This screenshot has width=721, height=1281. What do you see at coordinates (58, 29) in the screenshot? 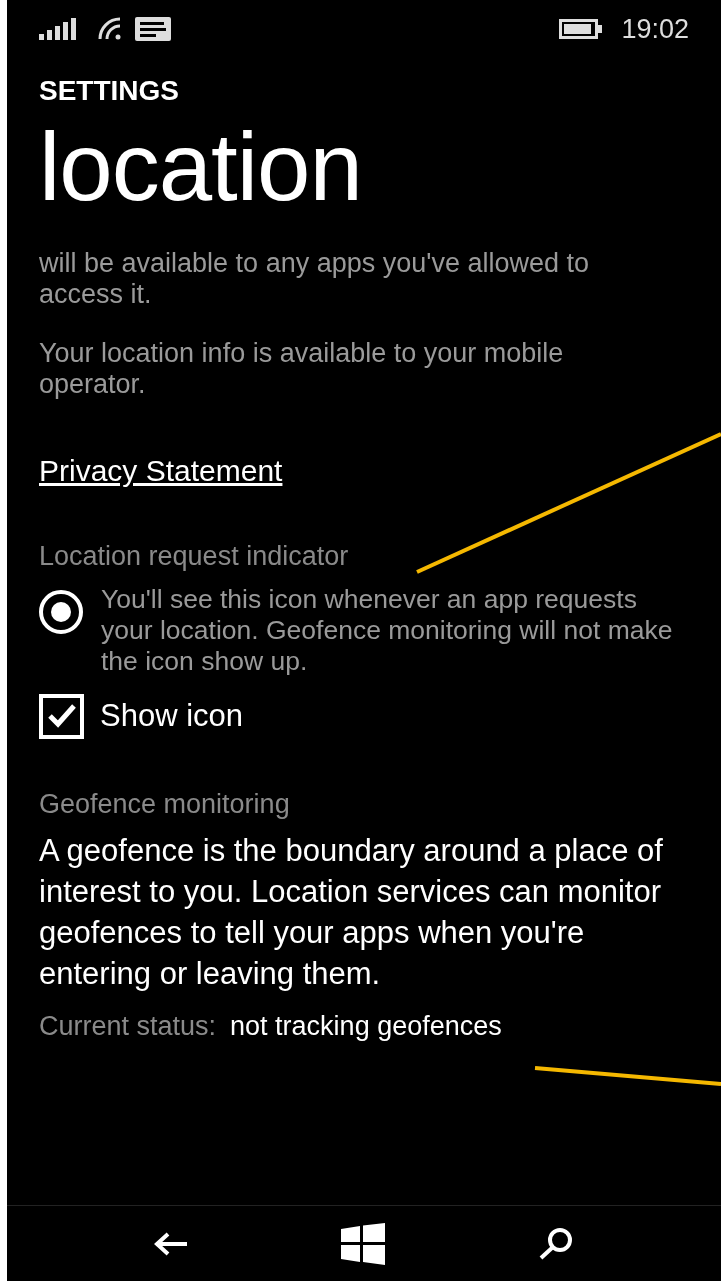
I see `signal-icon` at bounding box center [58, 29].